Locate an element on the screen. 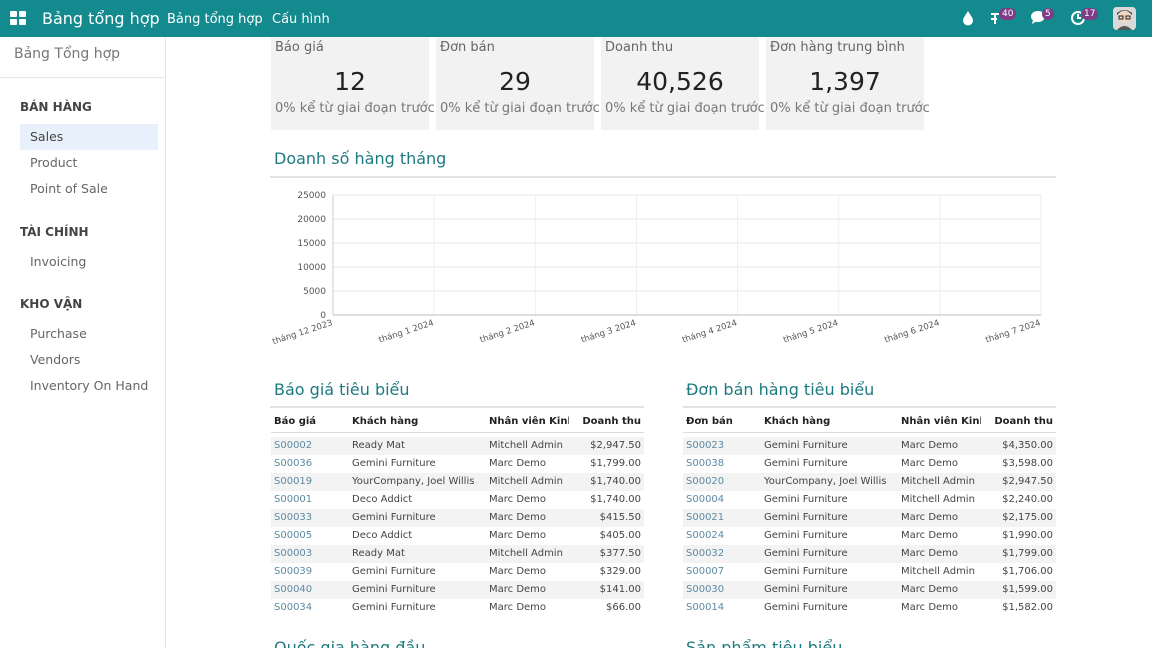  order-reference: S00033 is located at coordinates (293, 518).